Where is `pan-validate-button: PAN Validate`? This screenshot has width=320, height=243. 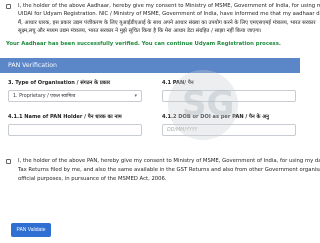
pan-validate-button: PAN Validate is located at coordinates (31, 230).